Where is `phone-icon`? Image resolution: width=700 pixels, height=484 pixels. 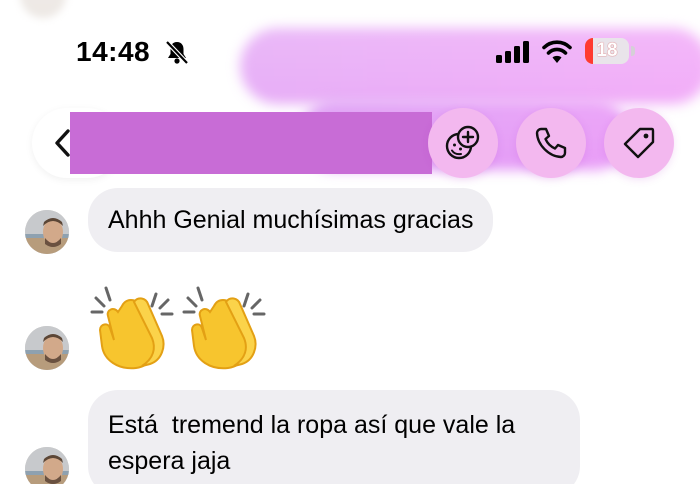 phone-icon is located at coordinates (551, 143).